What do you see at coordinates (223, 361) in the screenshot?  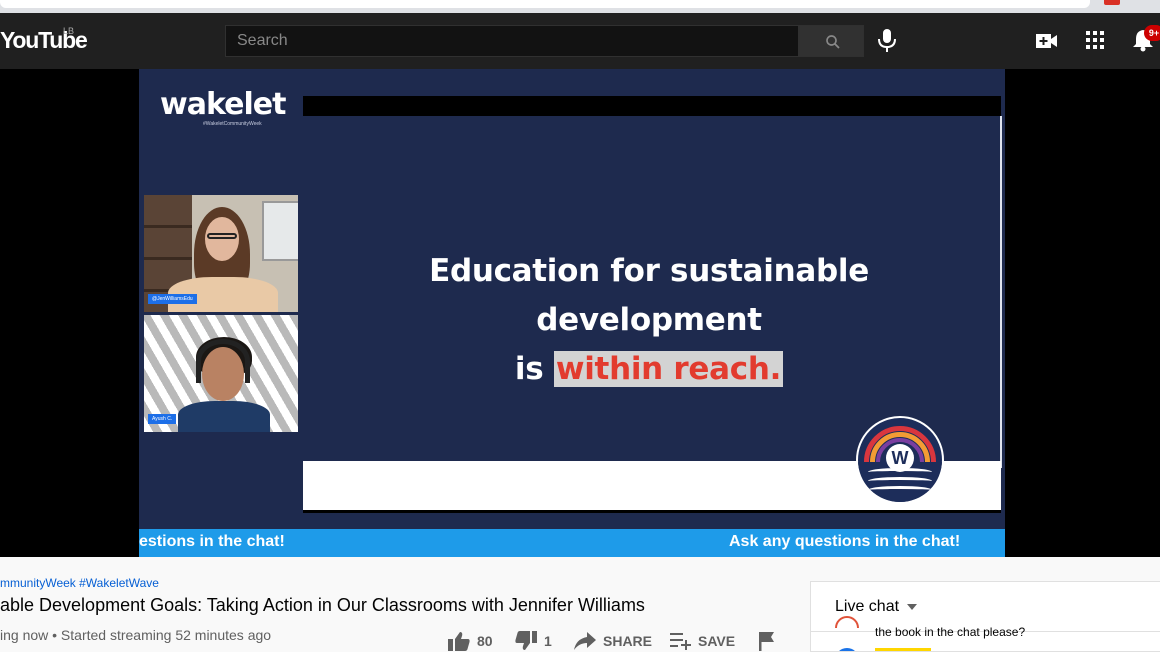 I see `headphones` at bounding box center [223, 361].